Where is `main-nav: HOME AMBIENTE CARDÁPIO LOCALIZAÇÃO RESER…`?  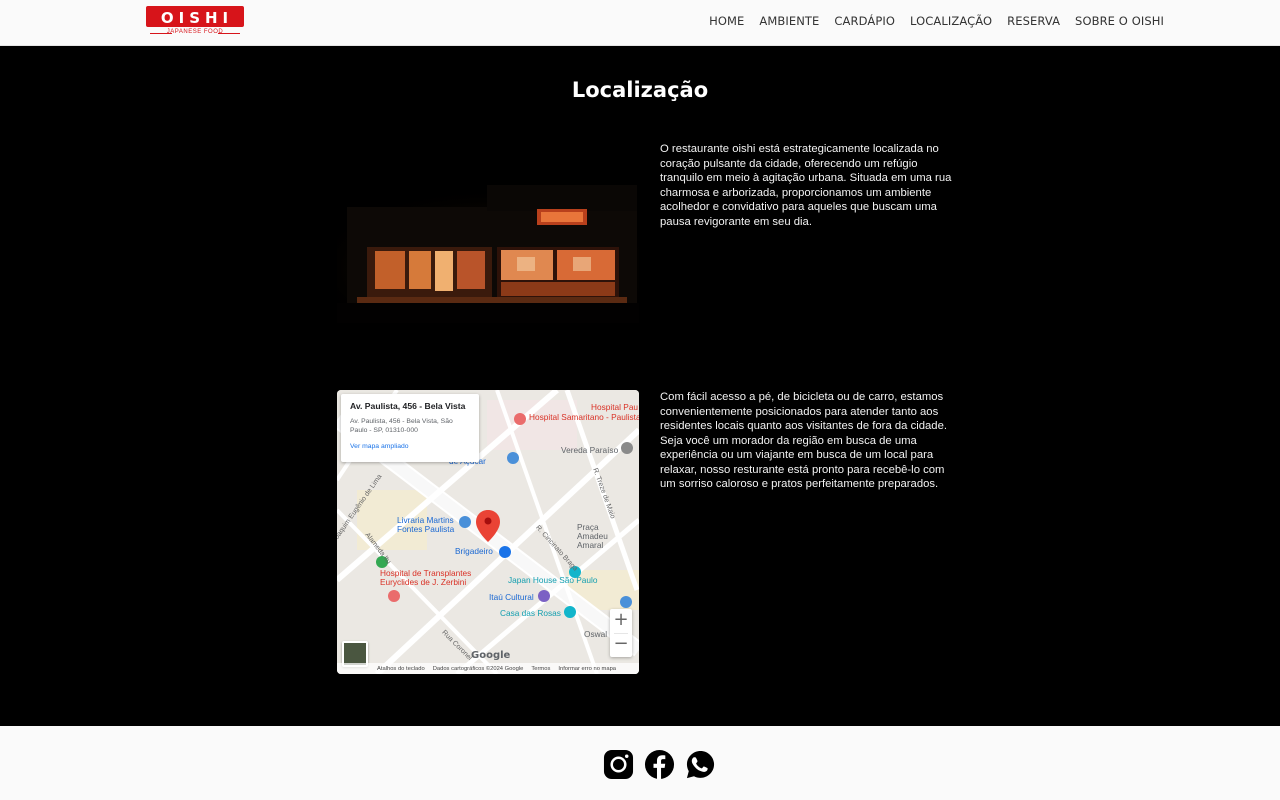
main-nav: HOME AMBIENTE CARDÁPIO LOCALIZAÇÃO RESER… is located at coordinates (936, 21).